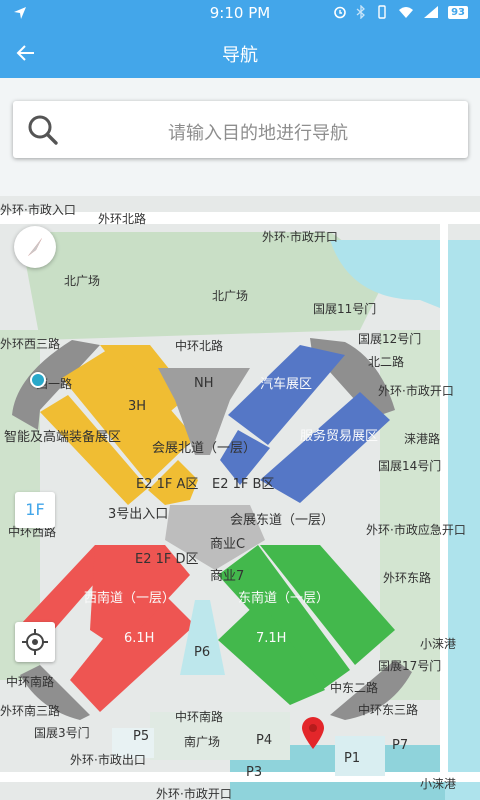 This screenshot has width=480, height=800. I want to click on wifi-icon, so click(406, 12).